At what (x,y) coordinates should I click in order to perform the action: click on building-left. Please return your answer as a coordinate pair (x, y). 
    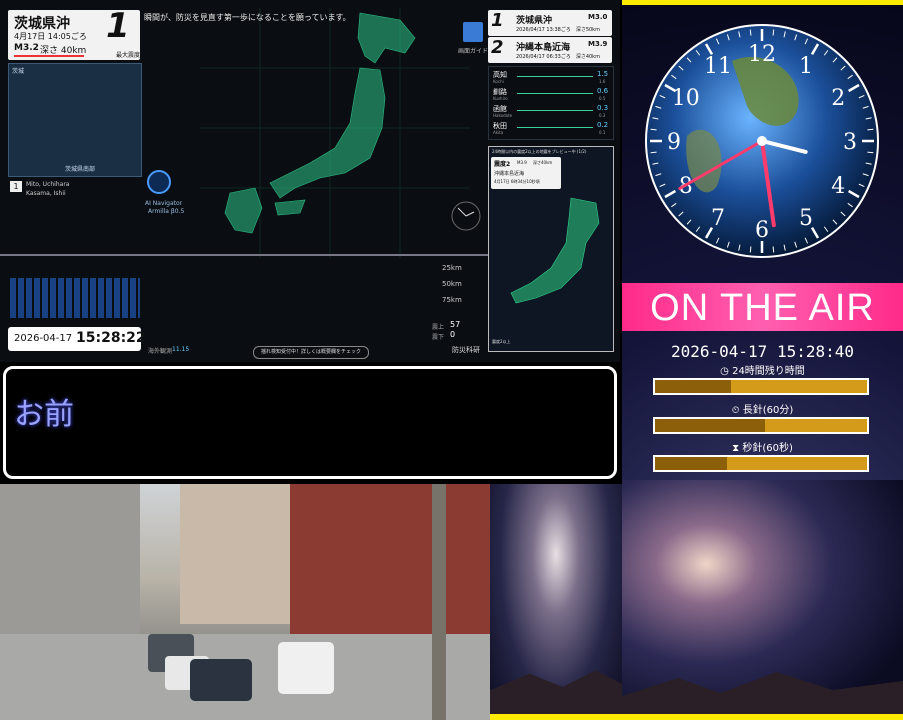
    Looking at the image, I should click on (70, 559).